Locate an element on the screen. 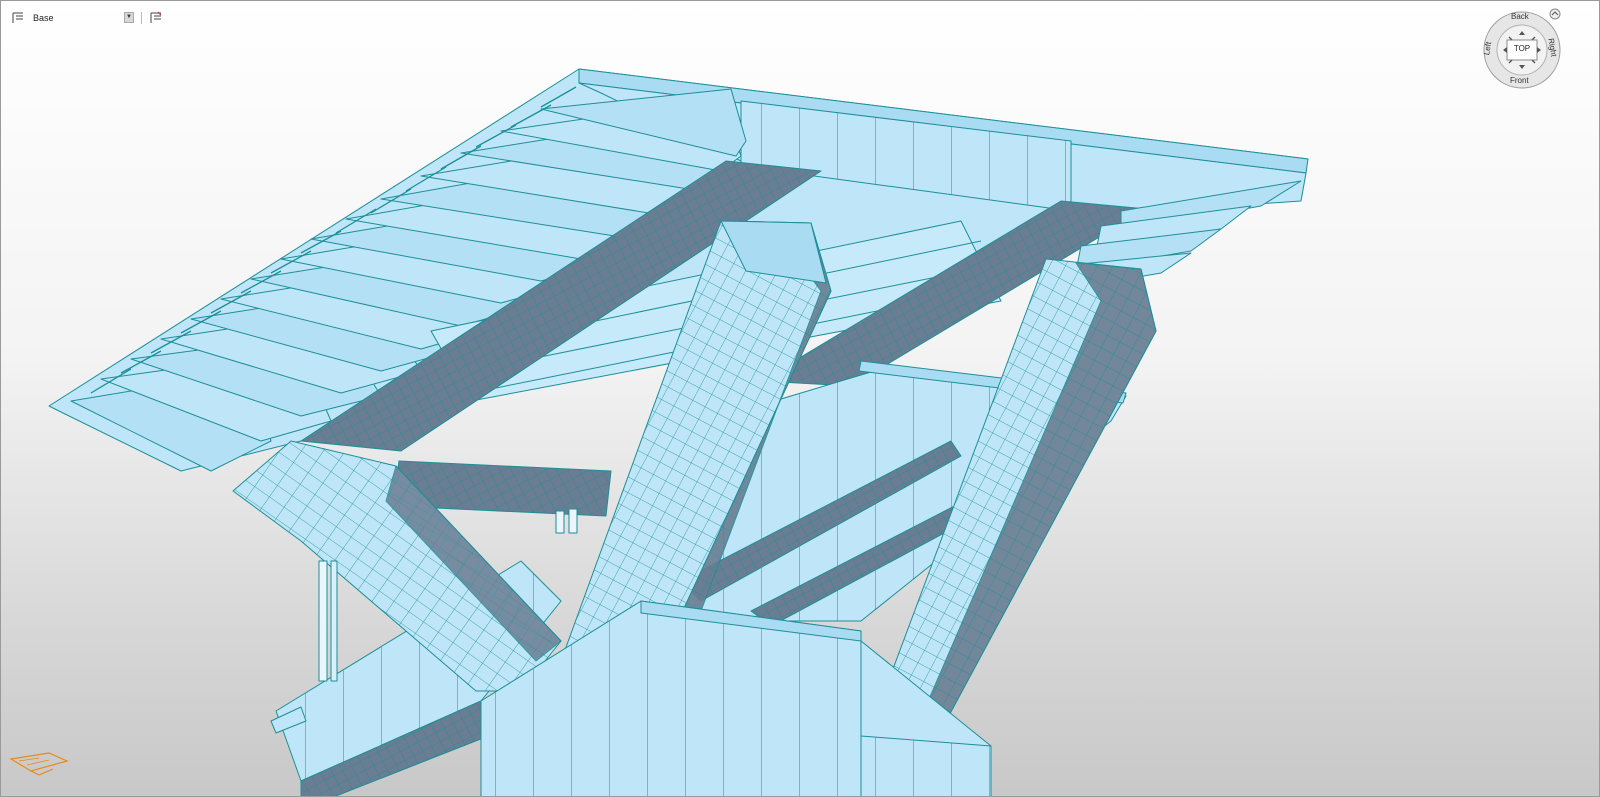  level-selector: Base ▼ is located at coordinates (87, 18).